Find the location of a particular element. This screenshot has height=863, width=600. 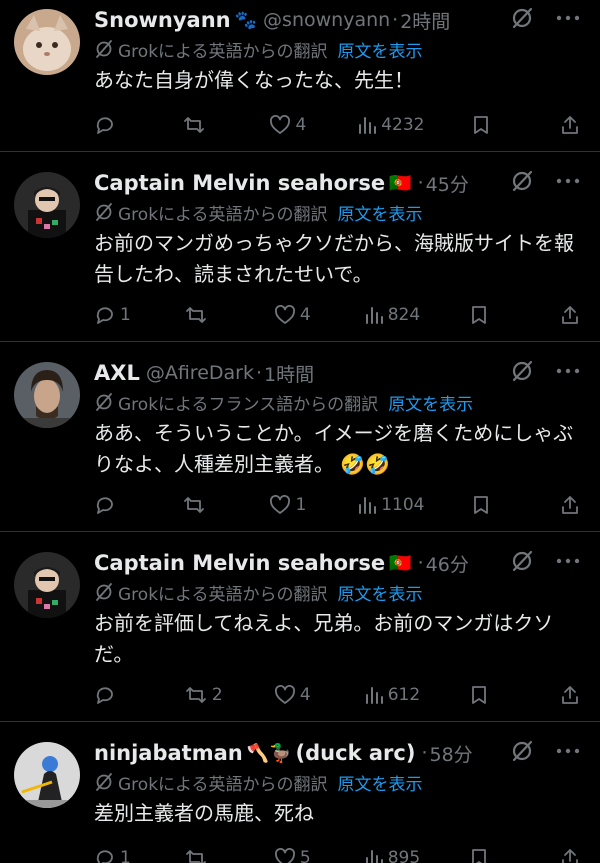

views-button: 1104 is located at coordinates (390, 505).